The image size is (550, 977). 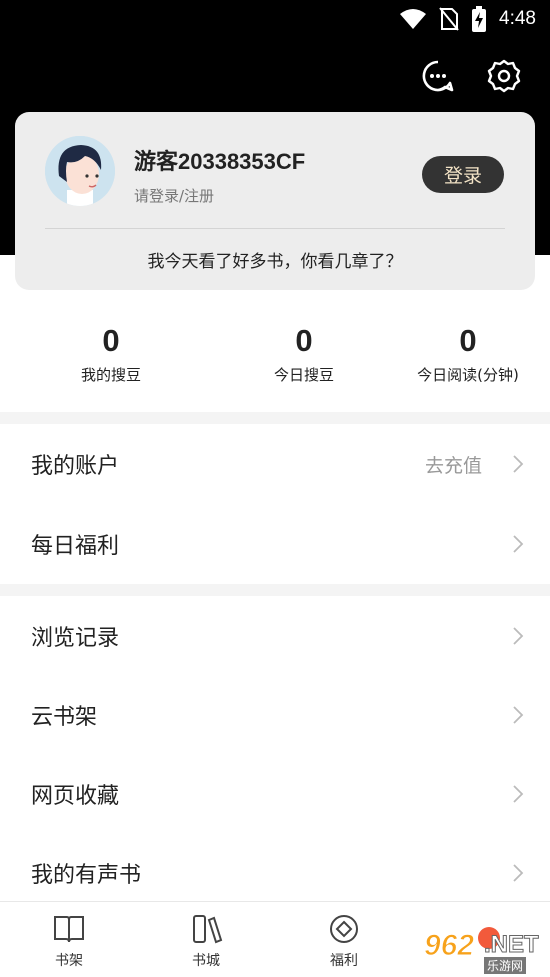 What do you see at coordinates (69, 929) in the screenshot?
I see `open-book-icon` at bounding box center [69, 929].